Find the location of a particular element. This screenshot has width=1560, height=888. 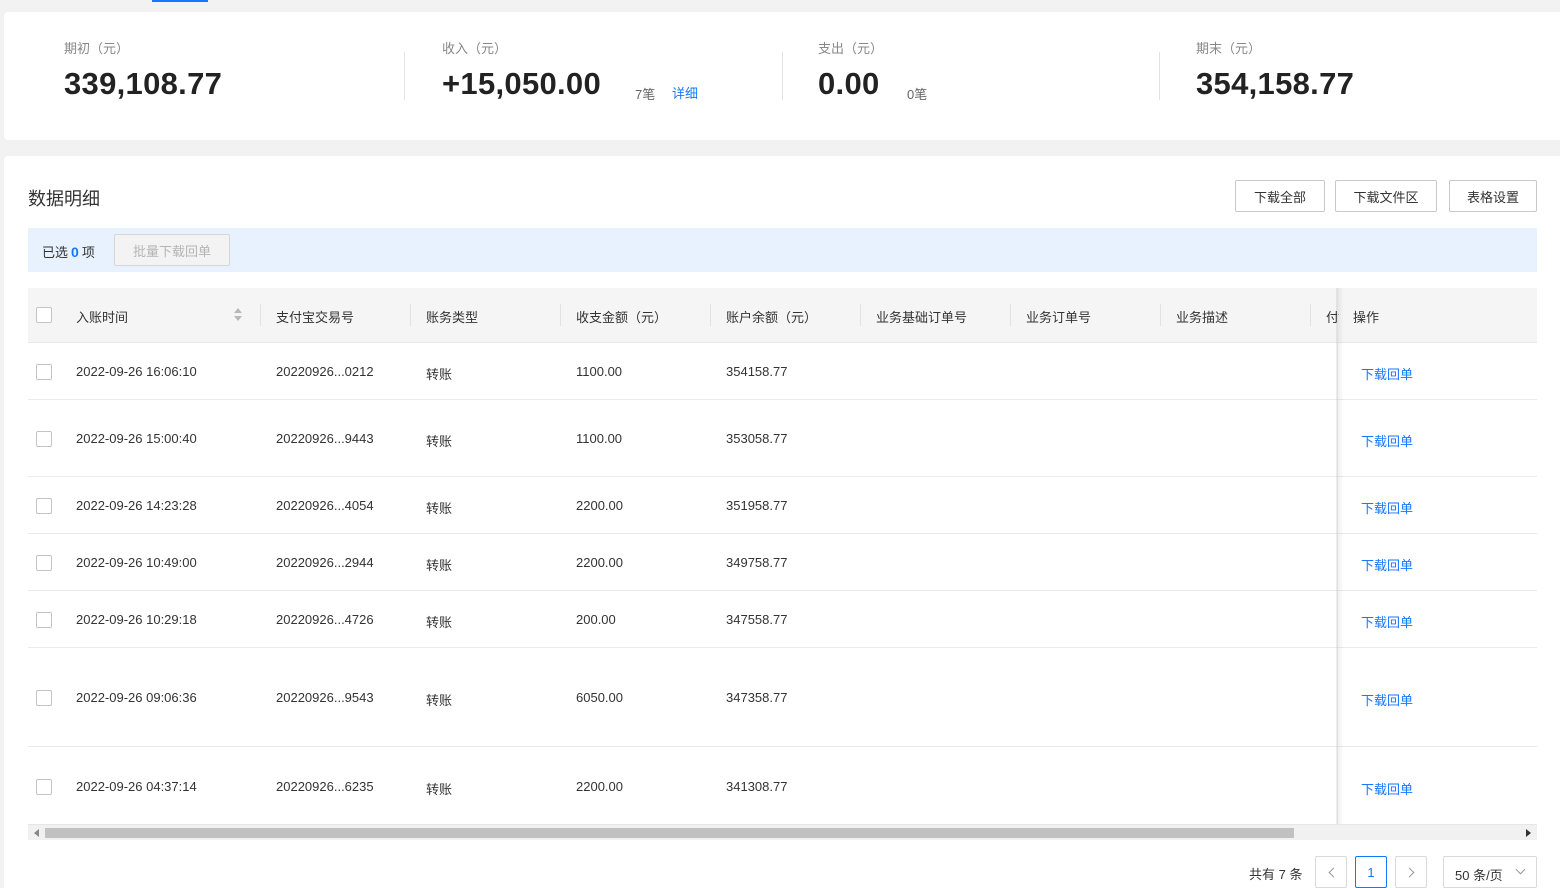

cell-trade-no: 20220926...6235 is located at coordinates (325, 786).